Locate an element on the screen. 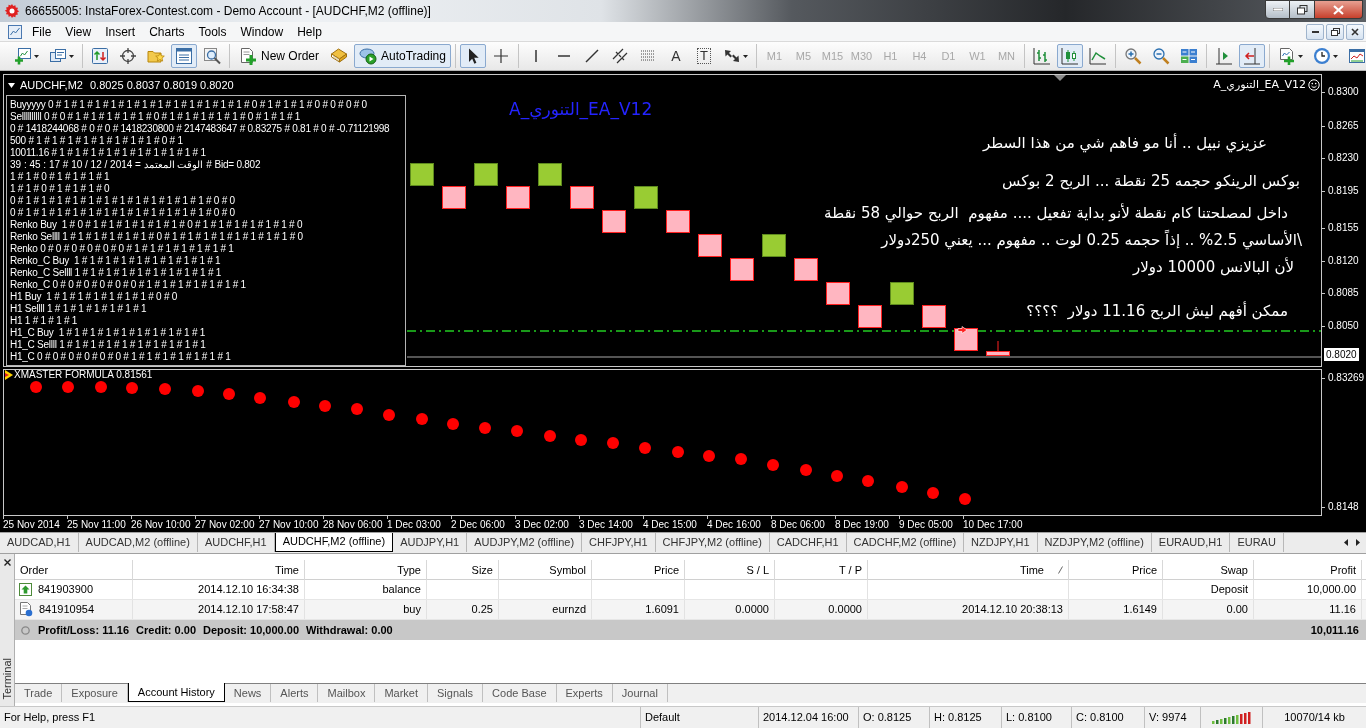  table-cell: 10,000.00 is located at coordinates (1308, 589).